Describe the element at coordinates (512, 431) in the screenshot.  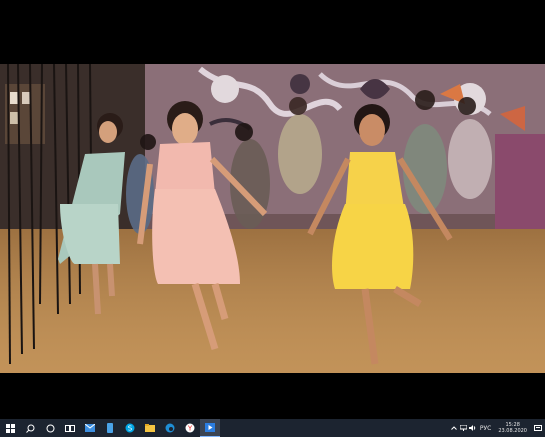
I see `clock-date: 23.08.2020` at that location.